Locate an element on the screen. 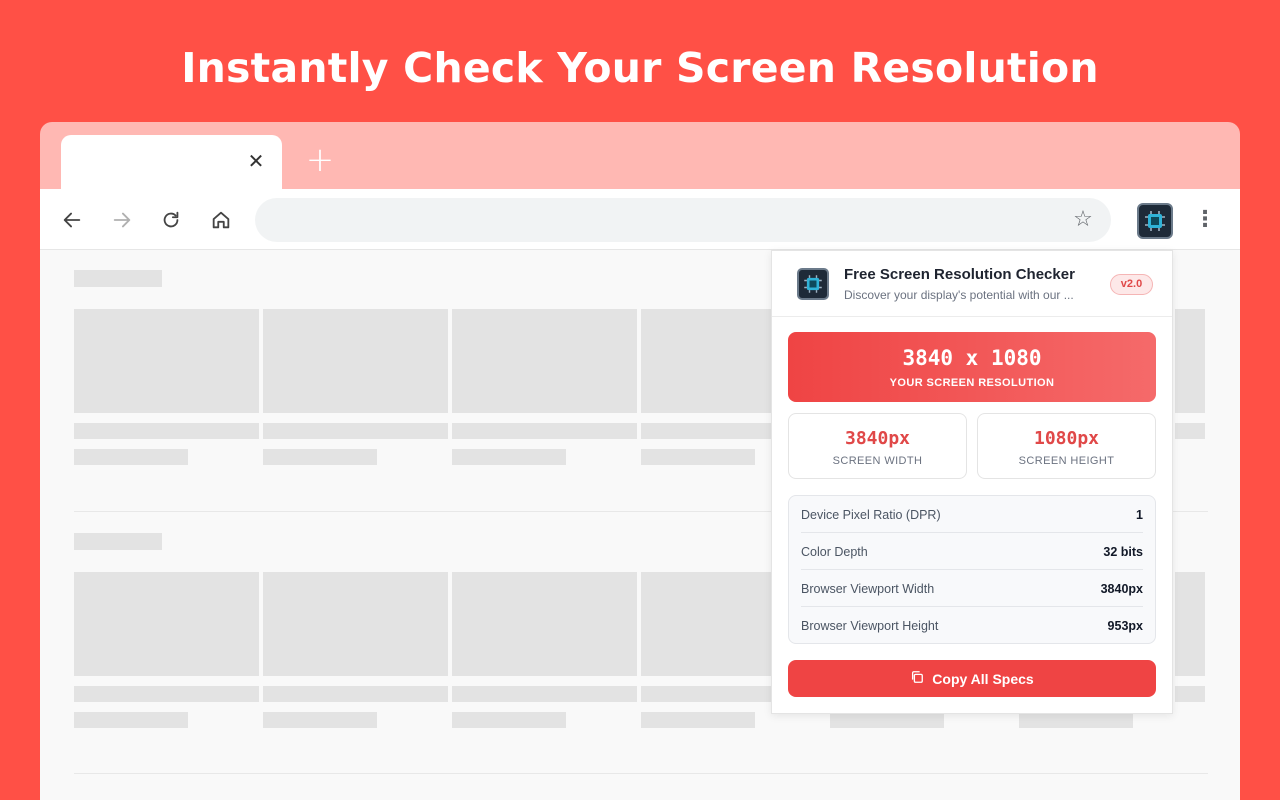 This screenshot has width=1280, height=800. spec-value: 32 bits is located at coordinates (1123, 552).